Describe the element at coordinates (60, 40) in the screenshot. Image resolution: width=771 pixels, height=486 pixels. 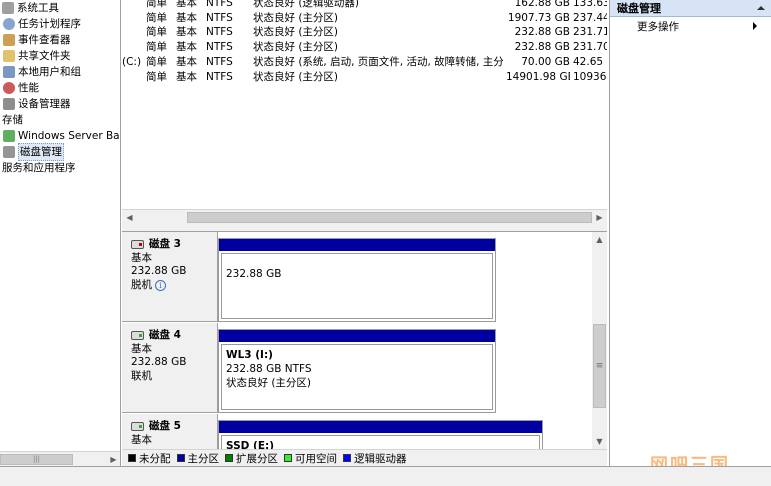
I see `tree-item: 事件查看器` at that location.